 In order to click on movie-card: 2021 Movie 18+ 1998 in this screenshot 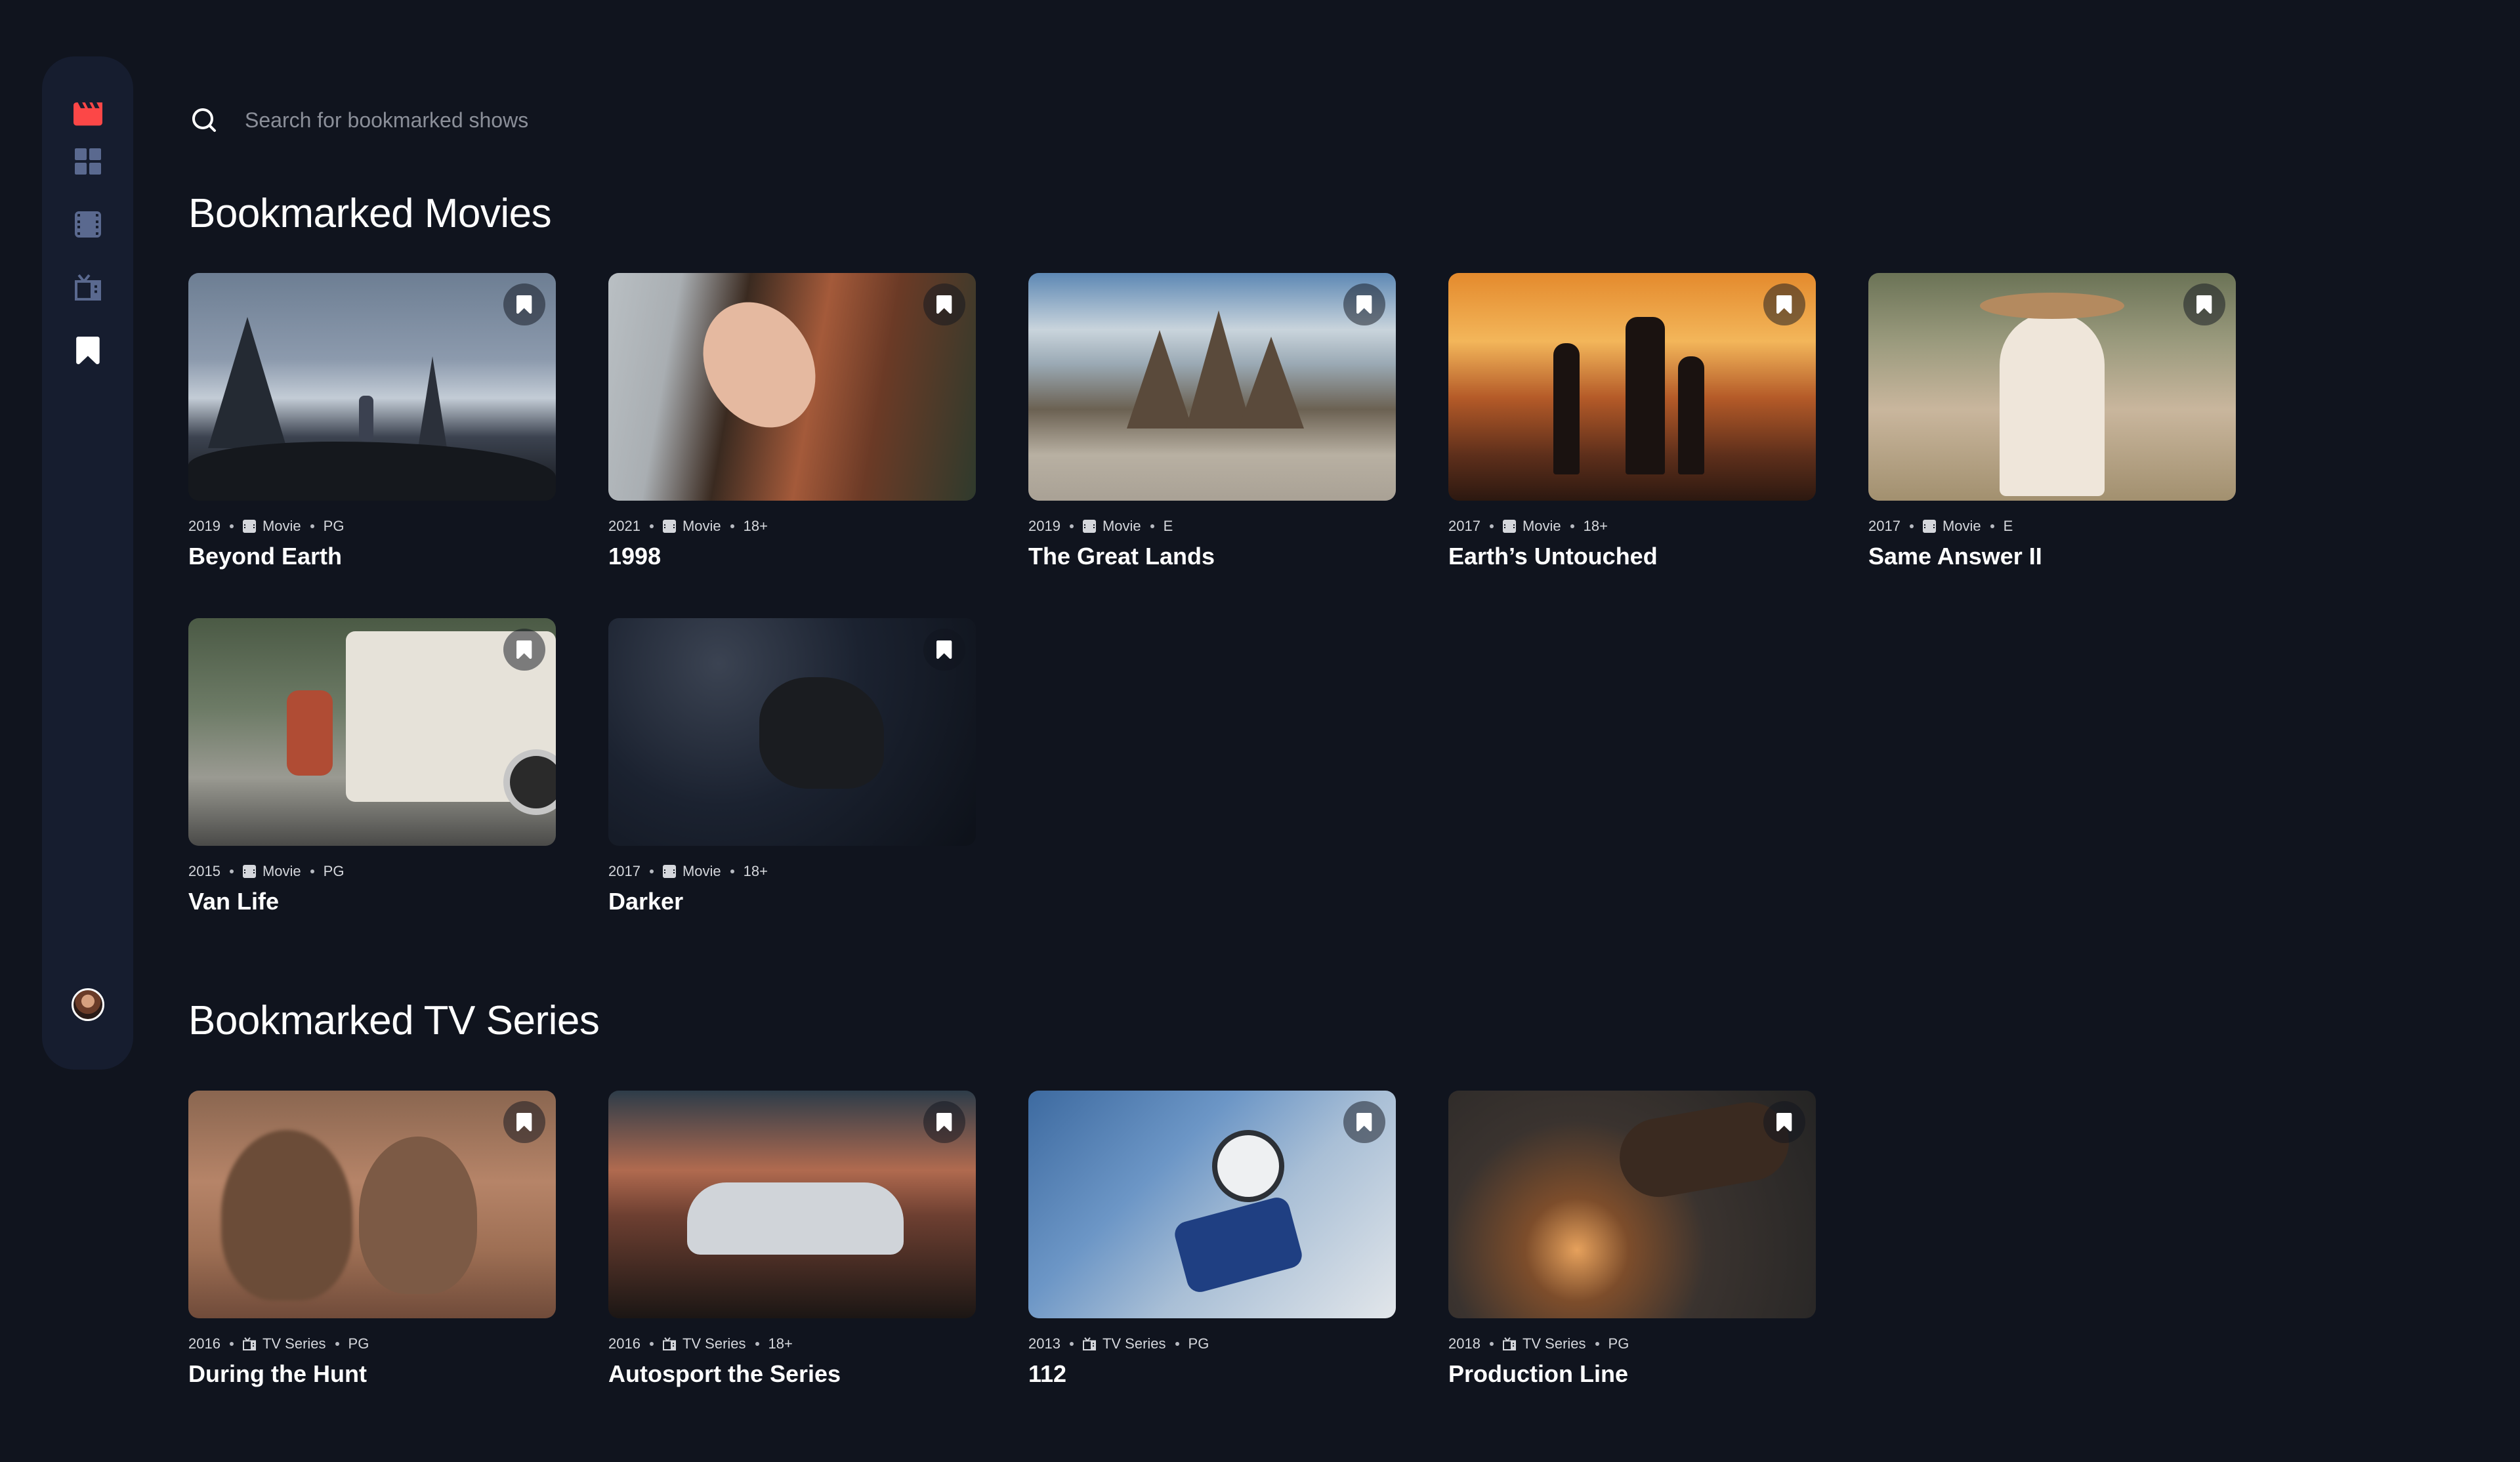, I will do `click(792, 445)`.